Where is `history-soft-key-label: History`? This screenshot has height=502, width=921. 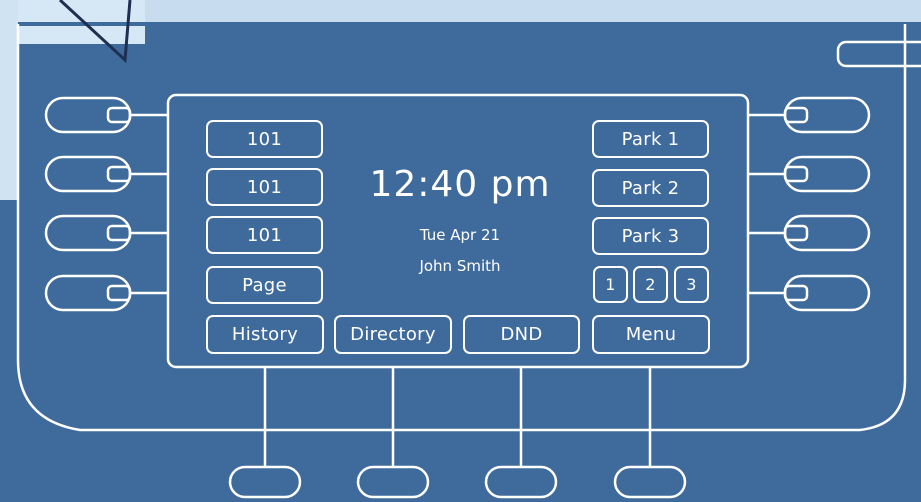
history-soft-key-label: History is located at coordinates (265, 334).